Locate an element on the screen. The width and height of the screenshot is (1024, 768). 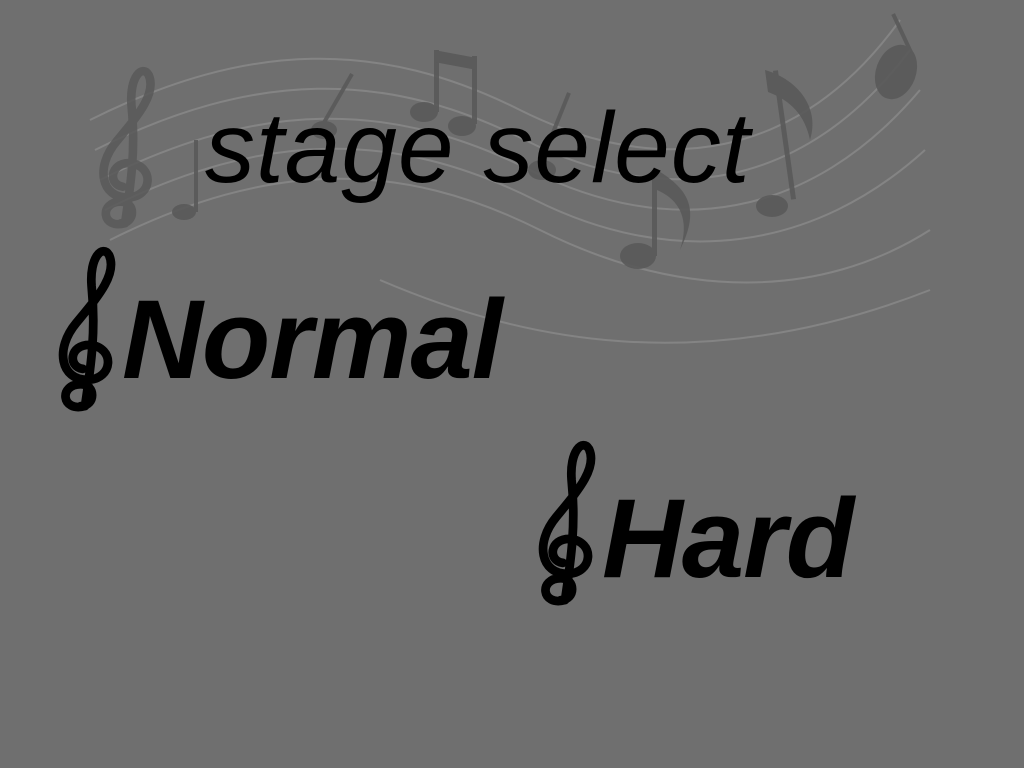
normal-stage-label: Normal is located at coordinates (312, 339).